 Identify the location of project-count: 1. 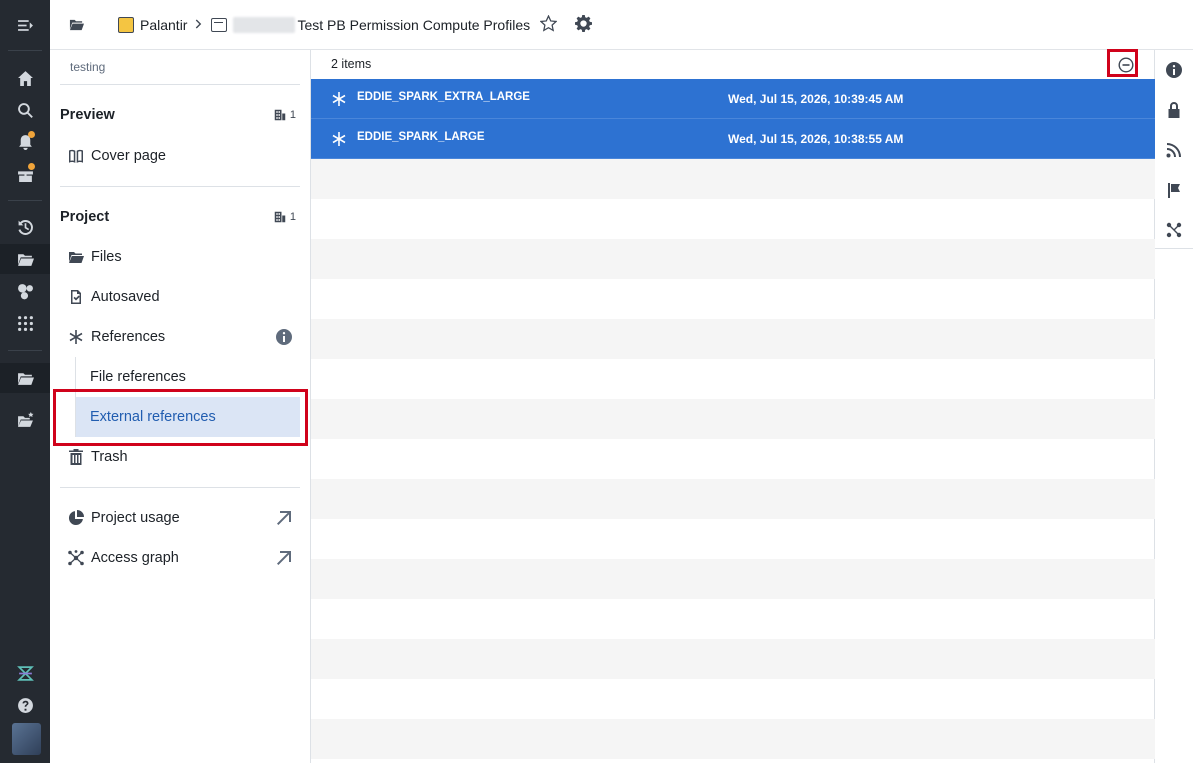
(285, 217).